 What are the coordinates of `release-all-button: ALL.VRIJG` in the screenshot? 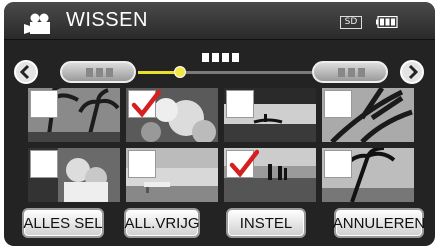 It's located at (162, 223).